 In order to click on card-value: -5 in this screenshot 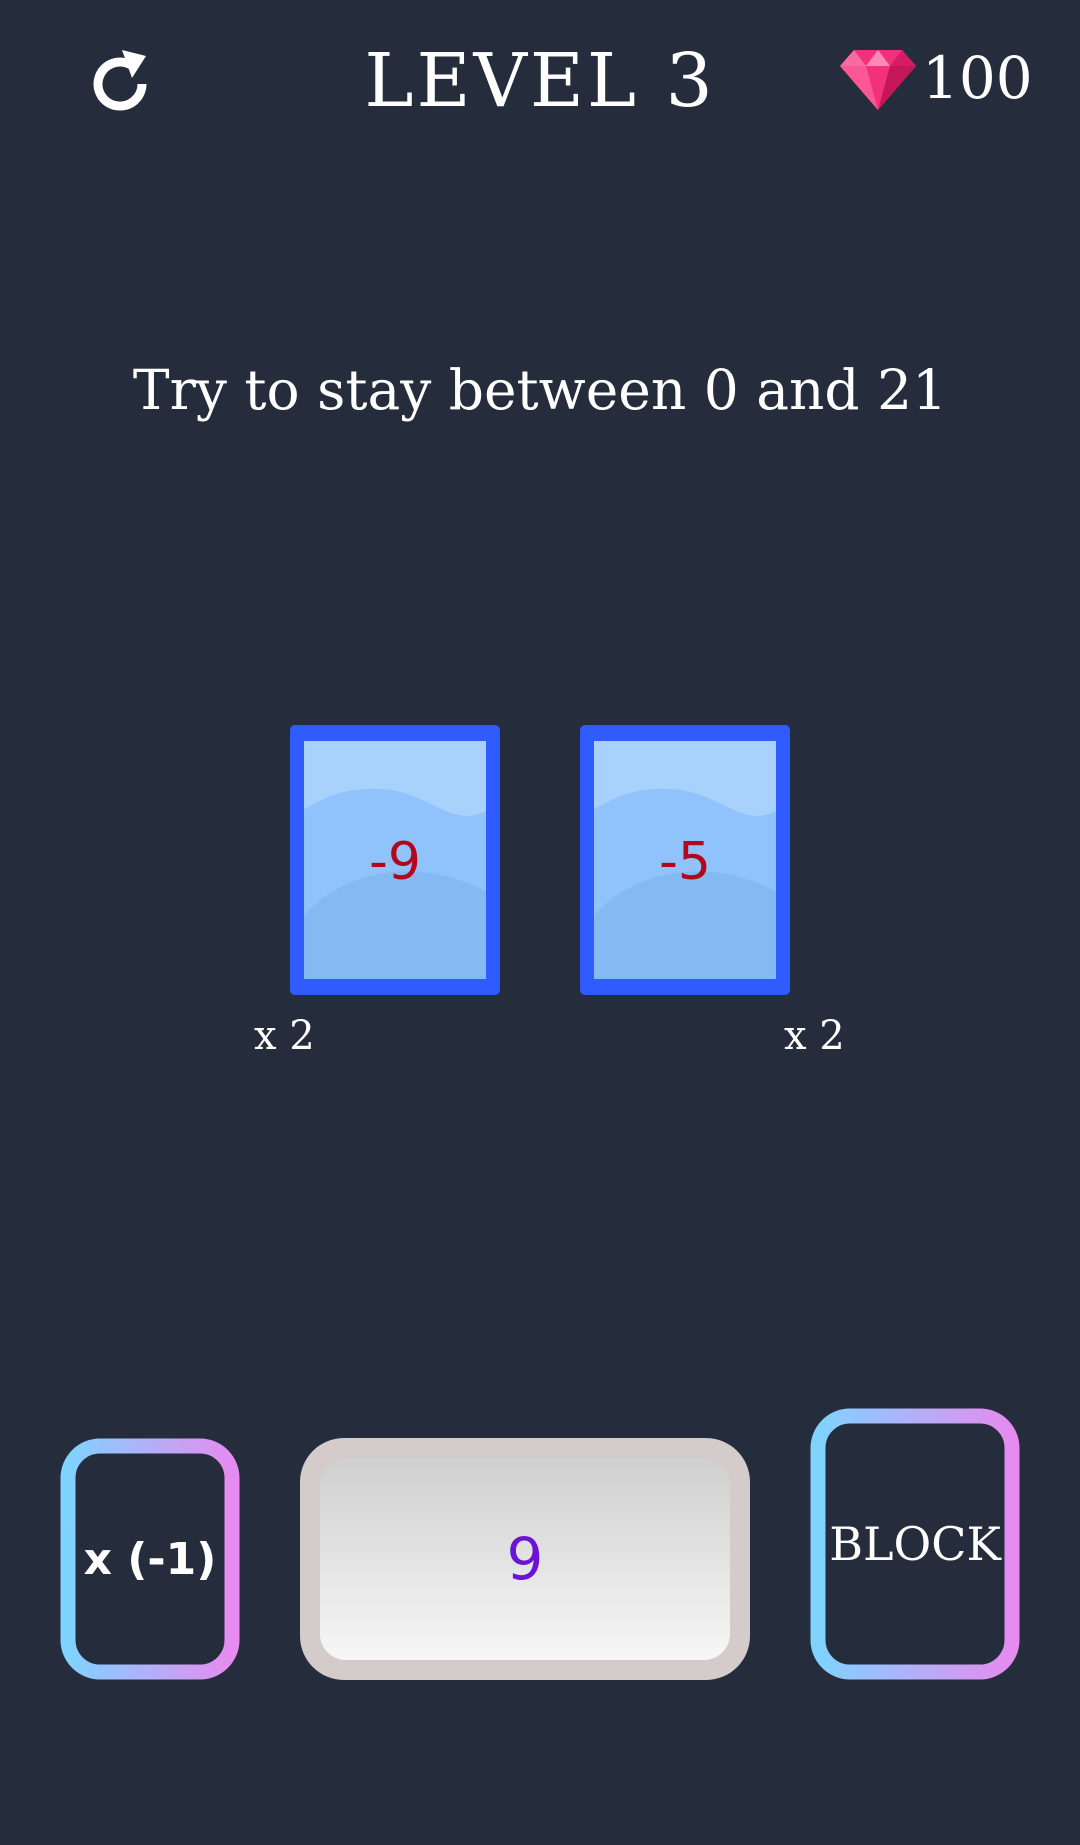, I will do `click(685, 862)`.